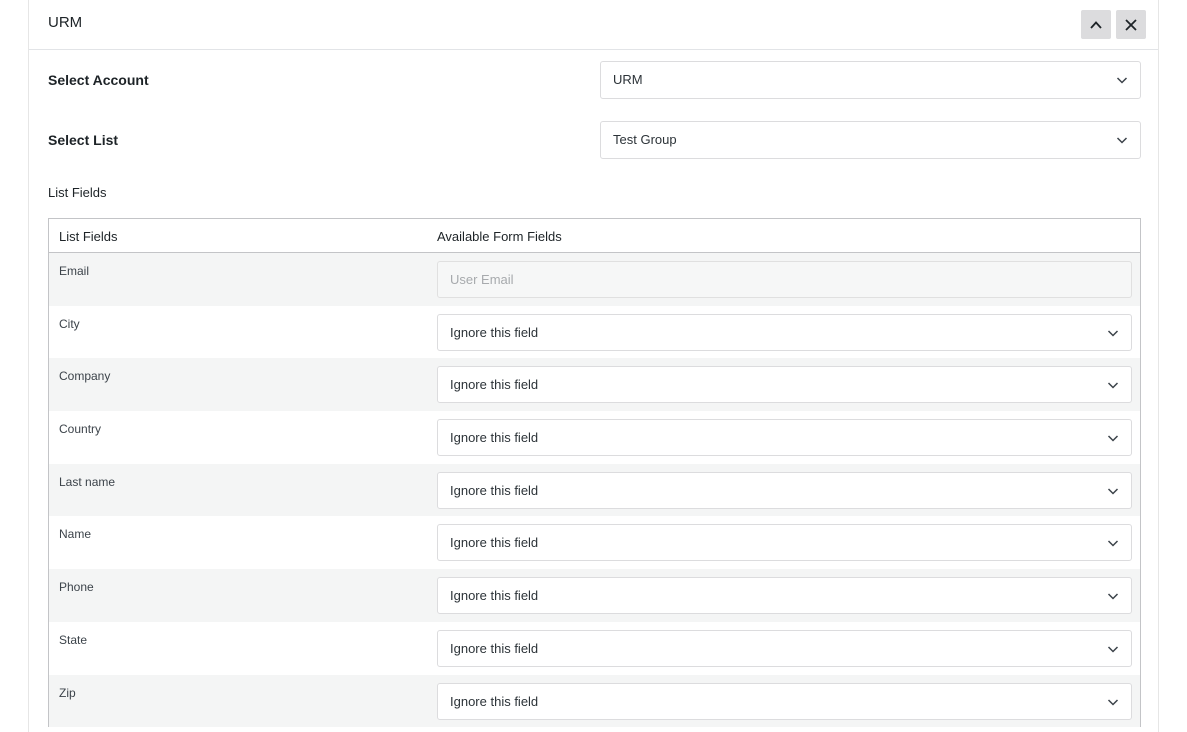 This screenshot has height=732, width=1187. I want to click on select-account-label: Select Account, so click(98, 80).